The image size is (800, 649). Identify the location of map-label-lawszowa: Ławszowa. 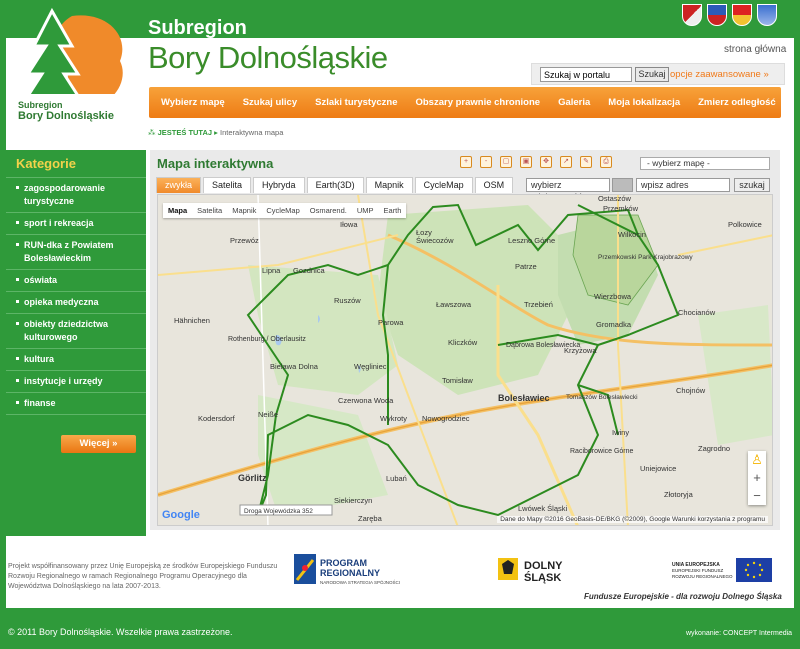
(454, 304).